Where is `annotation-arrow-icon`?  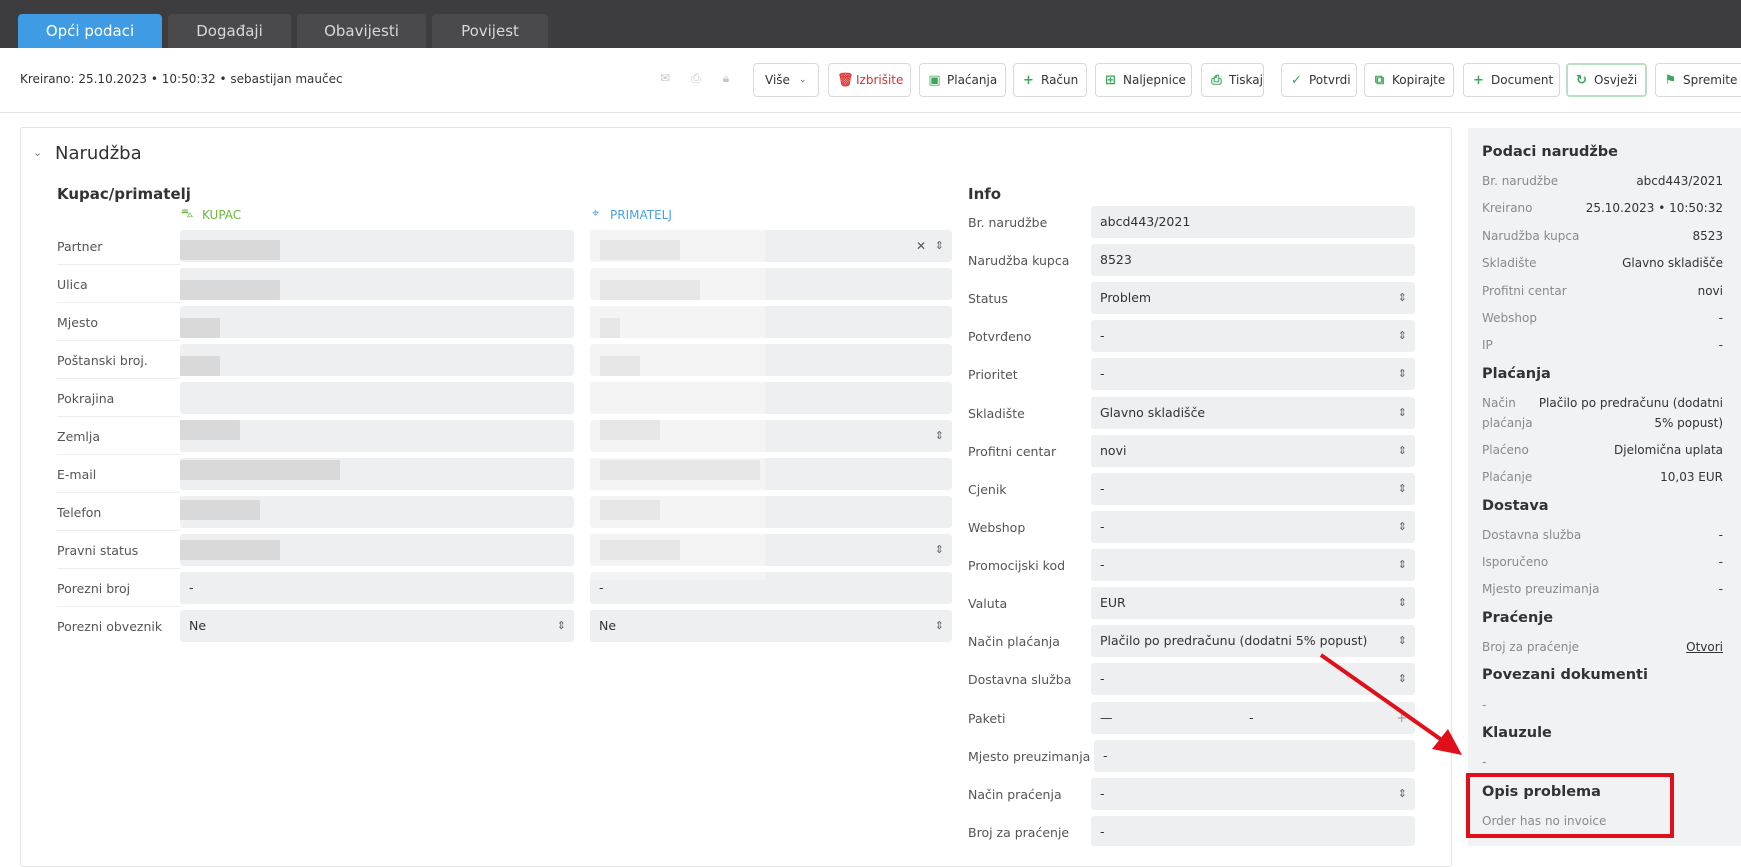 annotation-arrow-icon is located at coordinates (1390, 704).